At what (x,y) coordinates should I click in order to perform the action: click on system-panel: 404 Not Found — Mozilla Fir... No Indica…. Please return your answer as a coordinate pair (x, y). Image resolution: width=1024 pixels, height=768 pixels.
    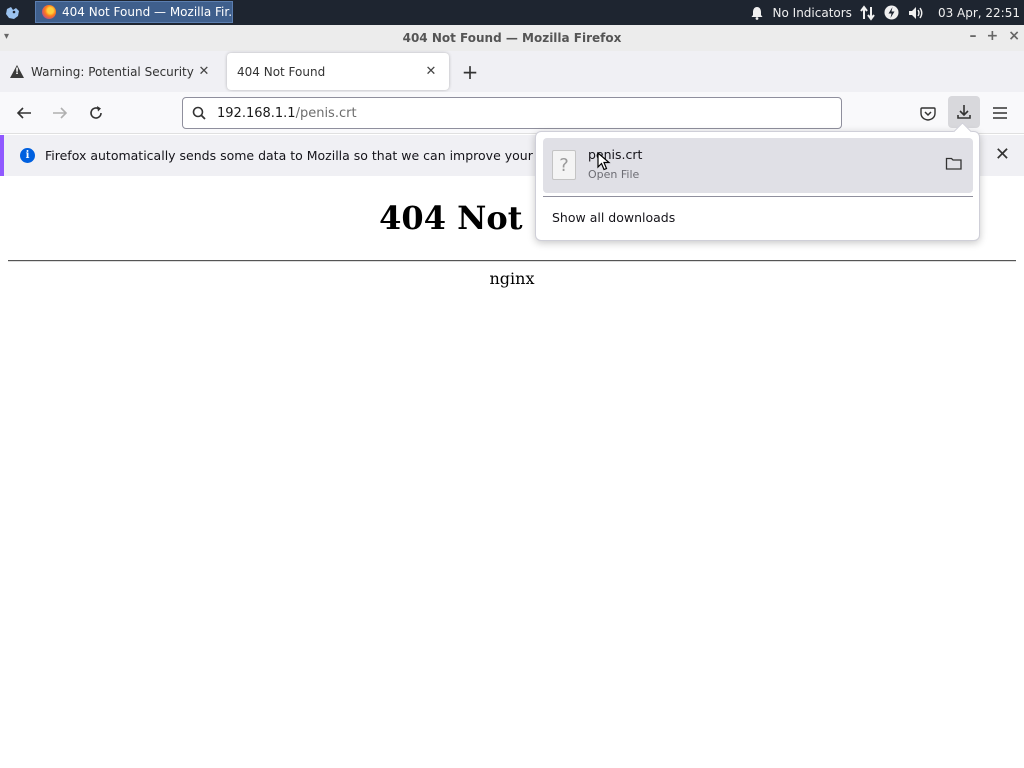
    Looking at the image, I should click on (512, 12).